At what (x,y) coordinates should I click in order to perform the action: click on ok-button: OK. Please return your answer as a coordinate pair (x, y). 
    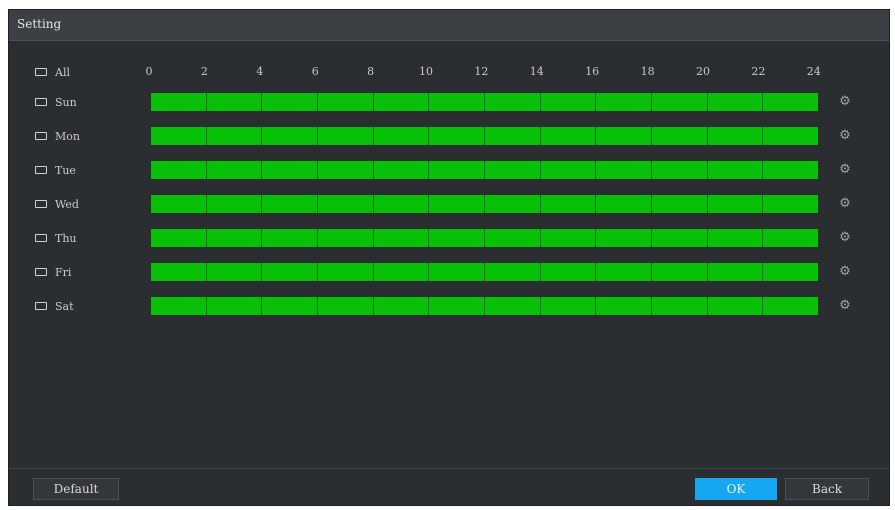
    Looking at the image, I should click on (736, 489).